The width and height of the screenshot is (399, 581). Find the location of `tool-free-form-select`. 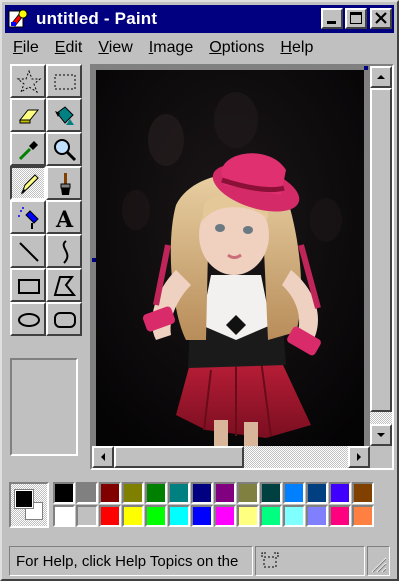

tool-free-form-select is located at coordinates (28, 81).